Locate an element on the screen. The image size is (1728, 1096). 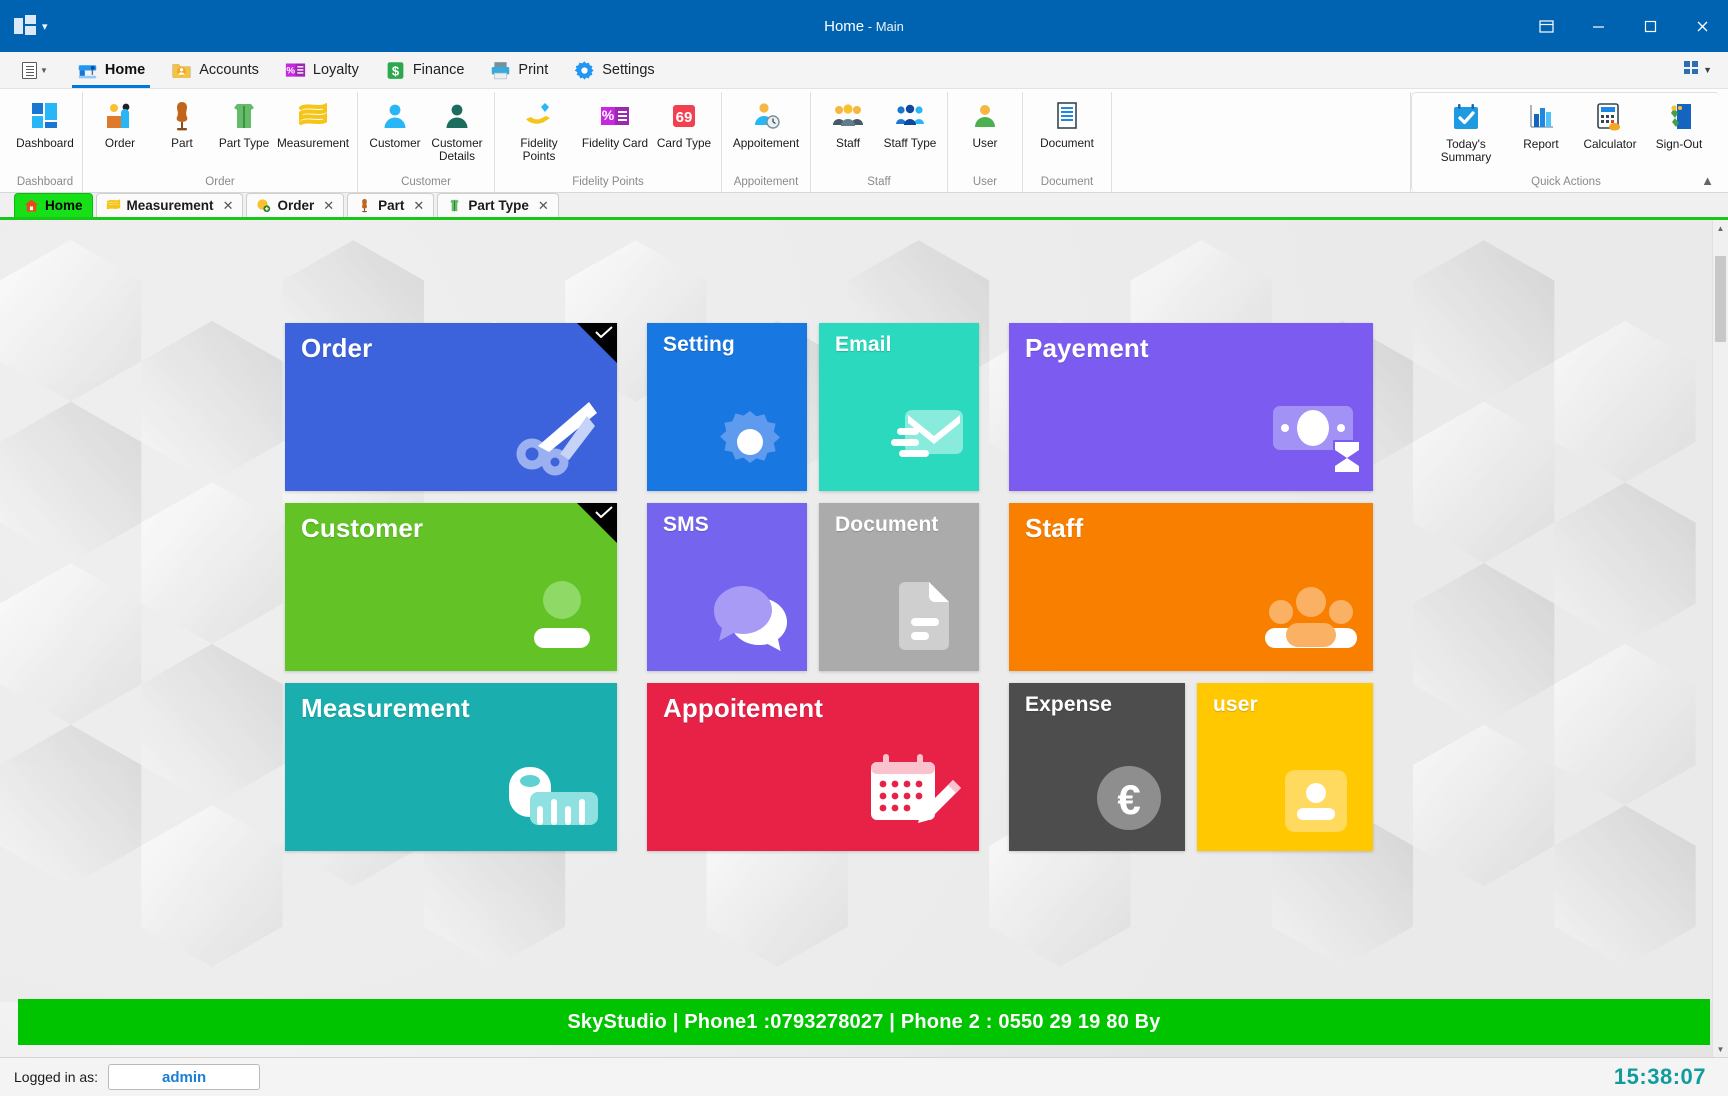
minimize-button is located at coordinates (1598, 26).